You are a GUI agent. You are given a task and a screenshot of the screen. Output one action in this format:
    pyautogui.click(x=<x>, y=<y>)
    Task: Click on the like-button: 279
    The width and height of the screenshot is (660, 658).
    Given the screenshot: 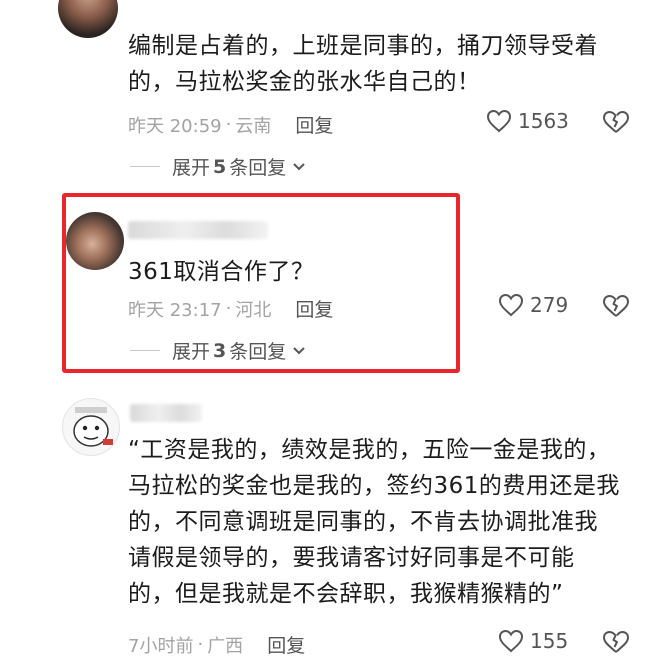 What is the action you would take?
    pyautogui.click(x=533, y=305)
    